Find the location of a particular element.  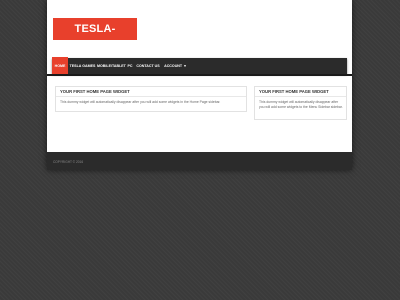

nav-item-pc: PC is located at coordinates (130, 66).